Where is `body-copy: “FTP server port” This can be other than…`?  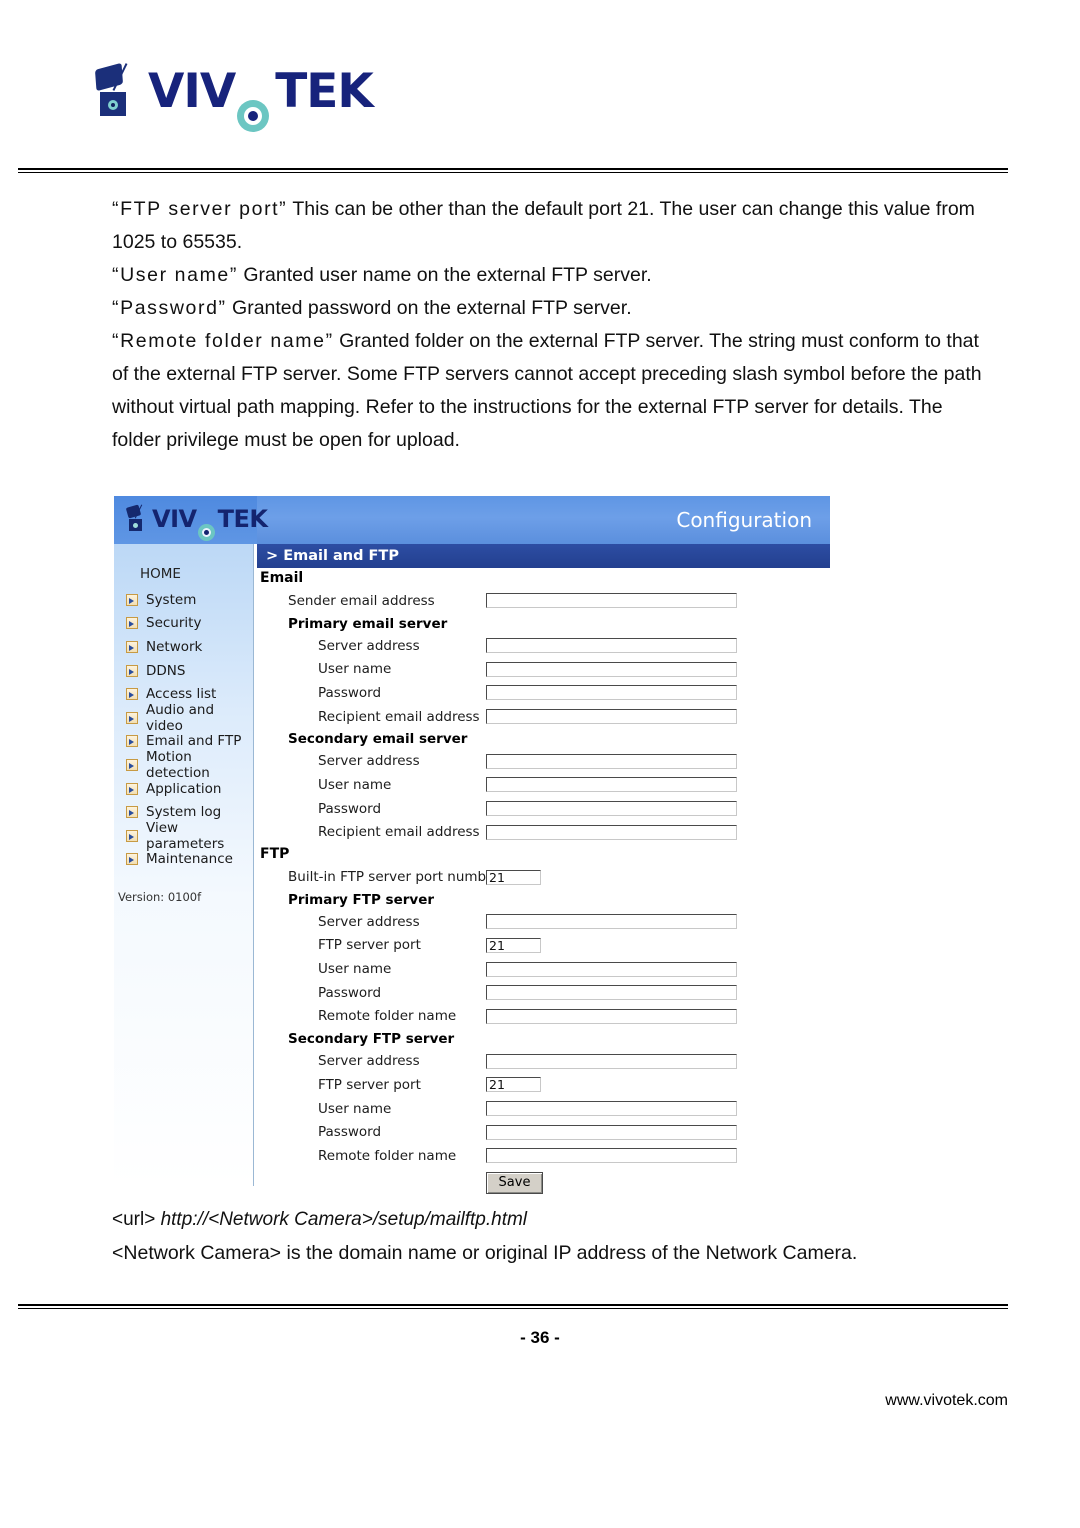
body-copy: “FTP server port” This can be other than… is located at coordinates (552, 325).